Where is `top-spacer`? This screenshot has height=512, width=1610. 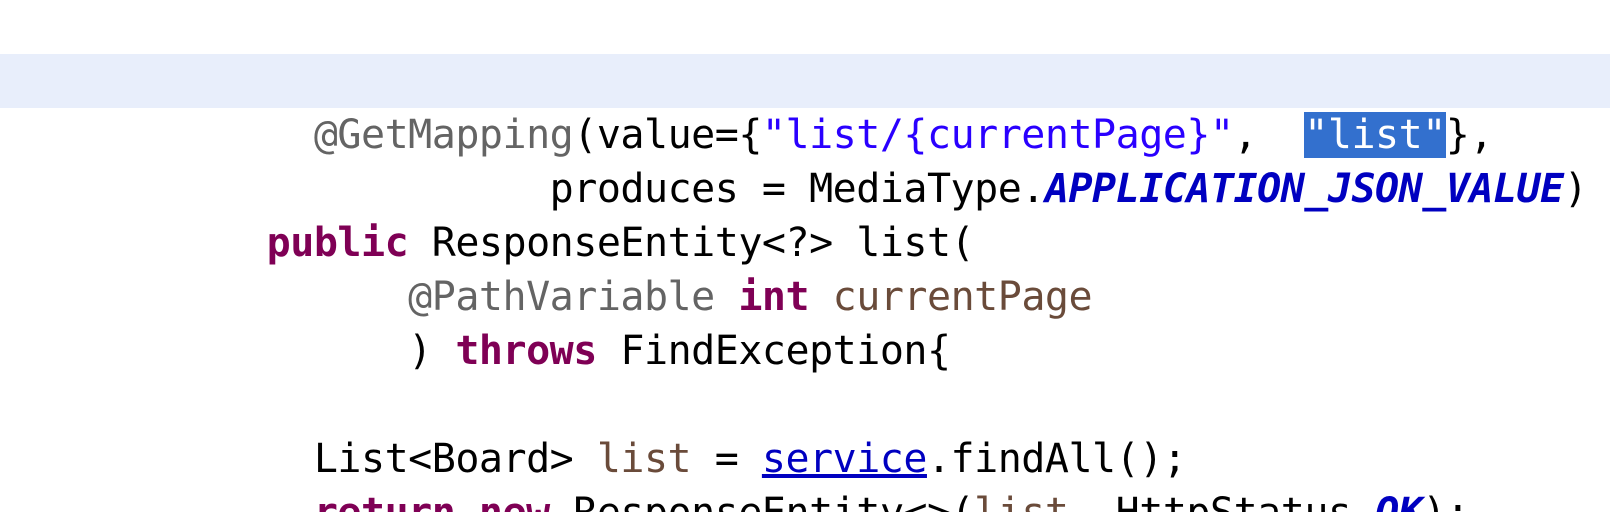 top-spacer is located at coordinates (805, 27).